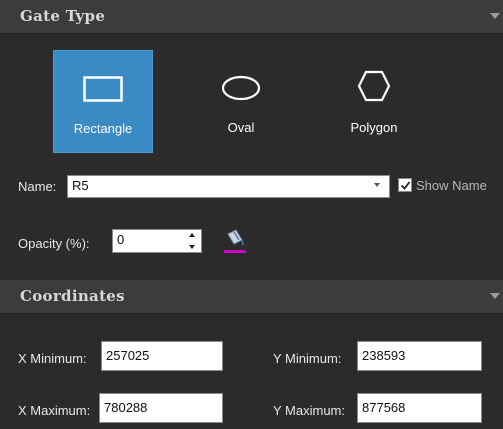 Image resolution: width=503 pixels, height=429 pixels. Describe the element at coordinates (72, 296) in the screenshot. I see `coordinates-title: Coordinates` at that location.